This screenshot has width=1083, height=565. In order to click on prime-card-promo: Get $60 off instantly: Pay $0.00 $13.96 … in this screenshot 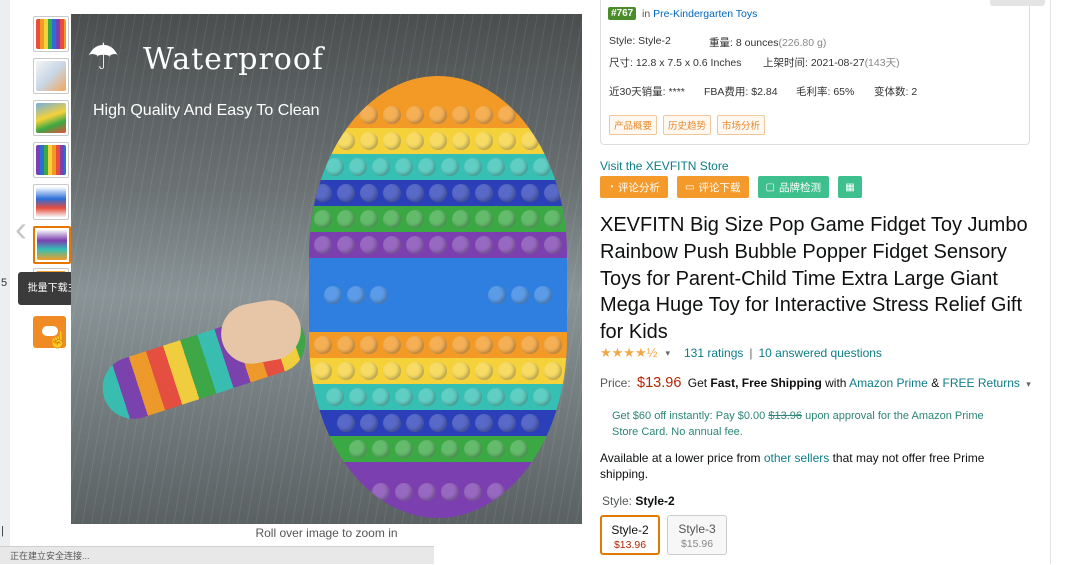, I will do `click(807, 424)`.